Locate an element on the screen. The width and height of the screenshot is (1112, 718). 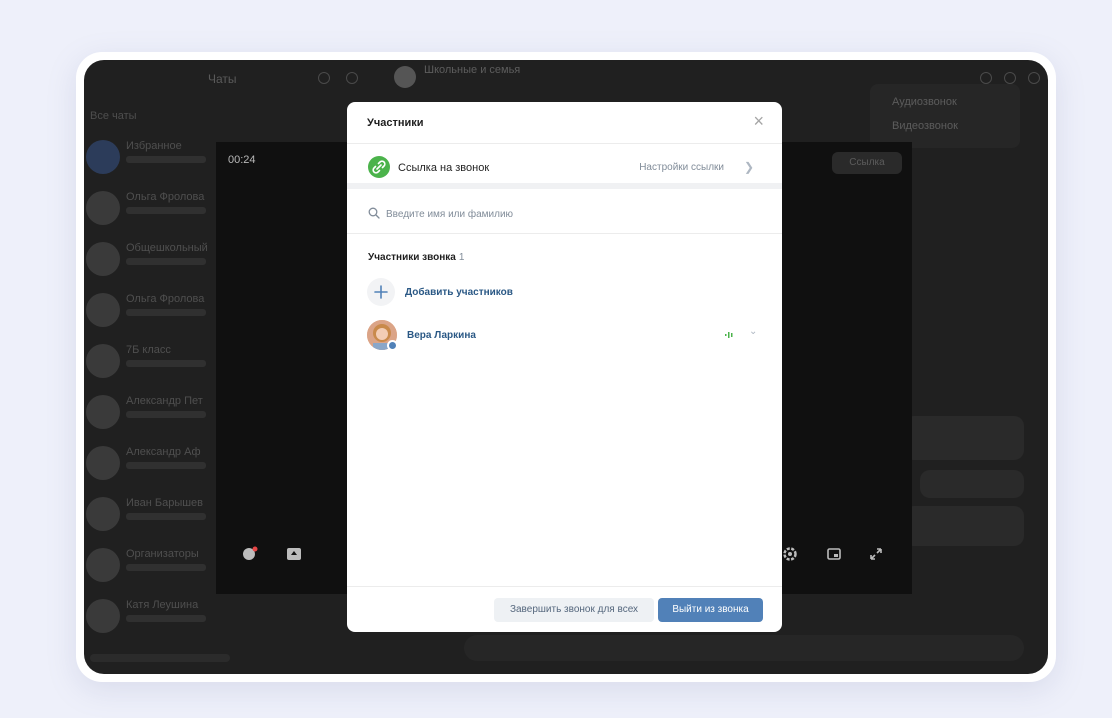
chat-name: Организаторы is located at coordinates (162, 554).